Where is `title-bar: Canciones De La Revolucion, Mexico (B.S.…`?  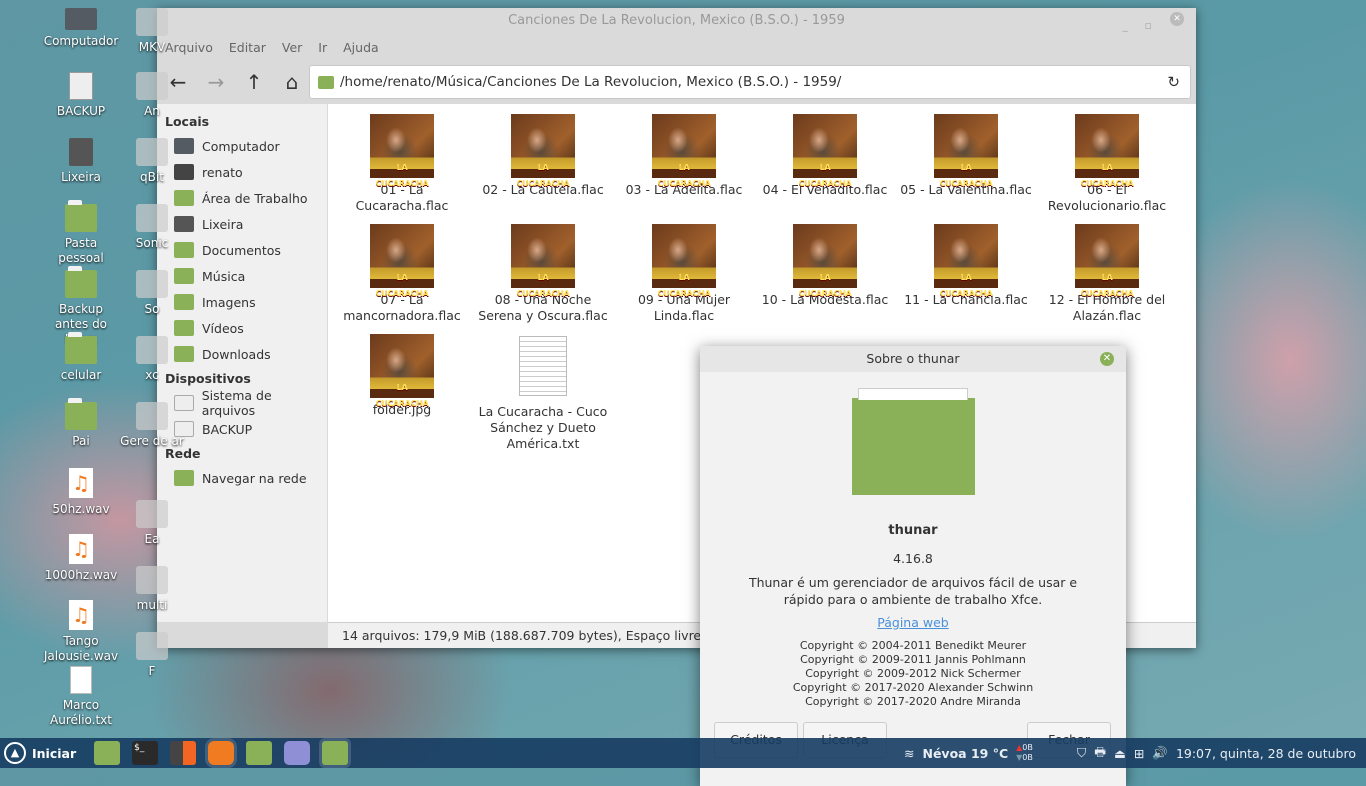 title-bar: Canciones De La Revolucion, Mexico (B.S.… is located at coordinates (676, 21).